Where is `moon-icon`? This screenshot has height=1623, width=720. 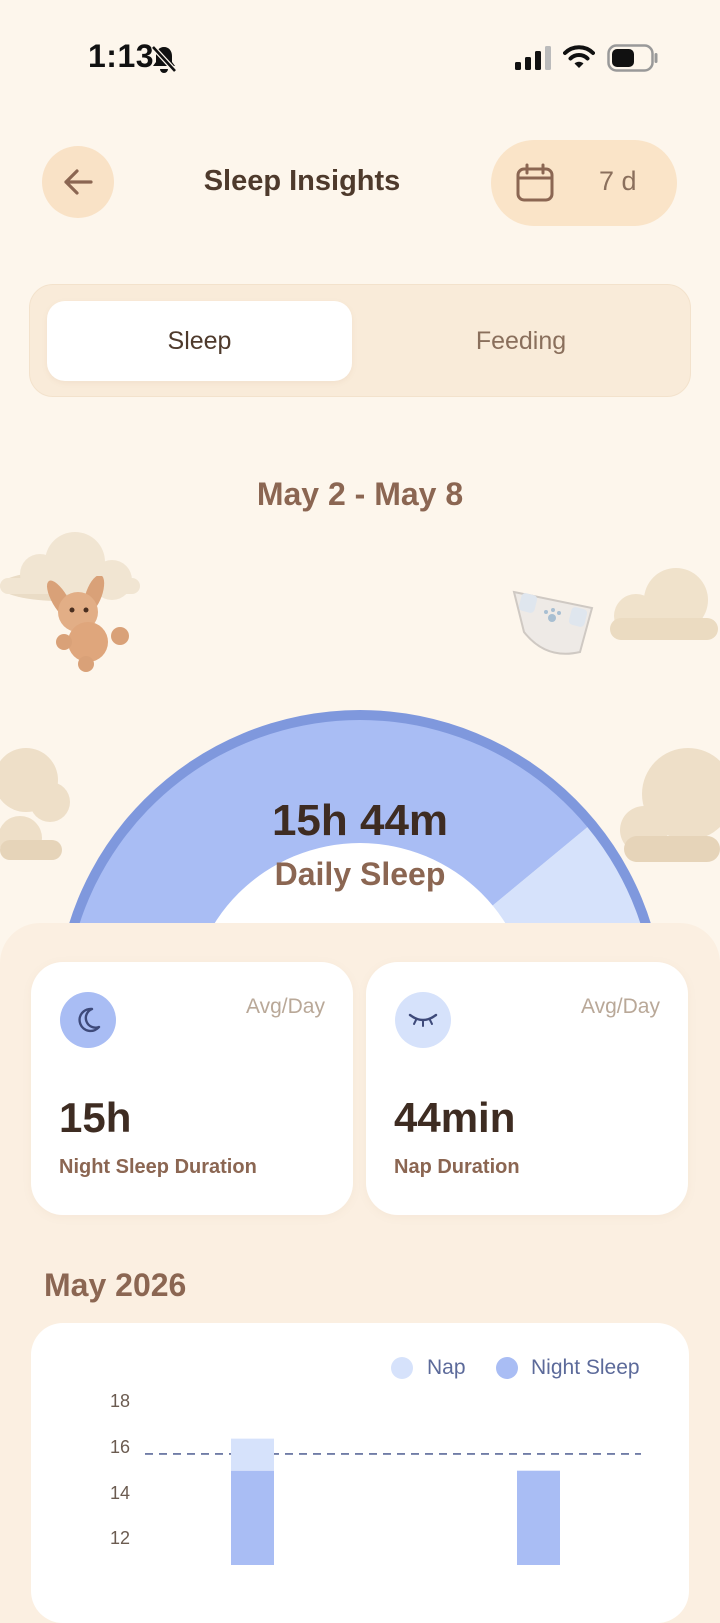 moon-icon is located at coordinates (88, 1020).